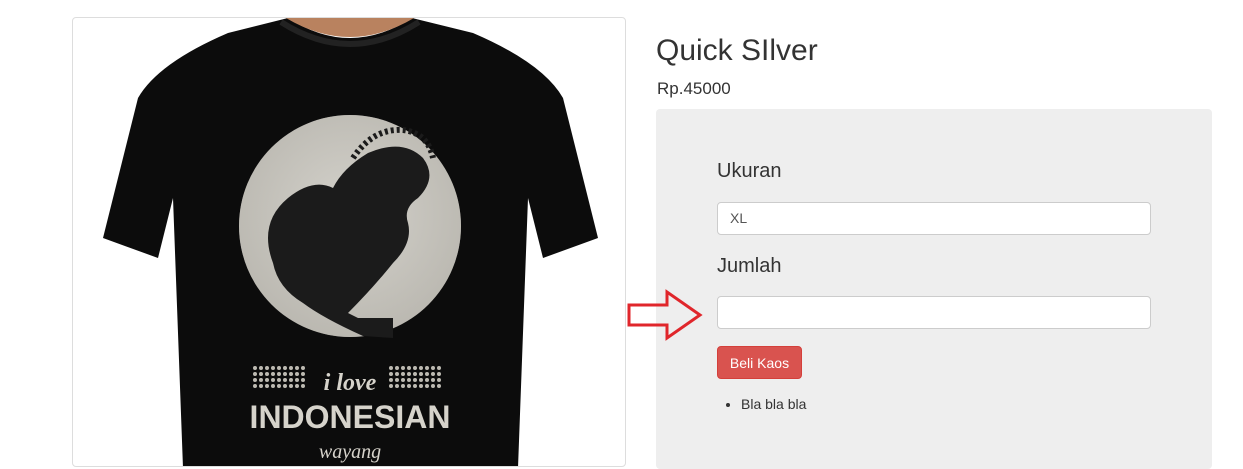 Image resolution: width=1243 pixels, height=469 pixels. What do you see at coordinates (759, 362) in the screenshot?
I see `buy-button: Beli Kaos` at bounding box center [759, 362].